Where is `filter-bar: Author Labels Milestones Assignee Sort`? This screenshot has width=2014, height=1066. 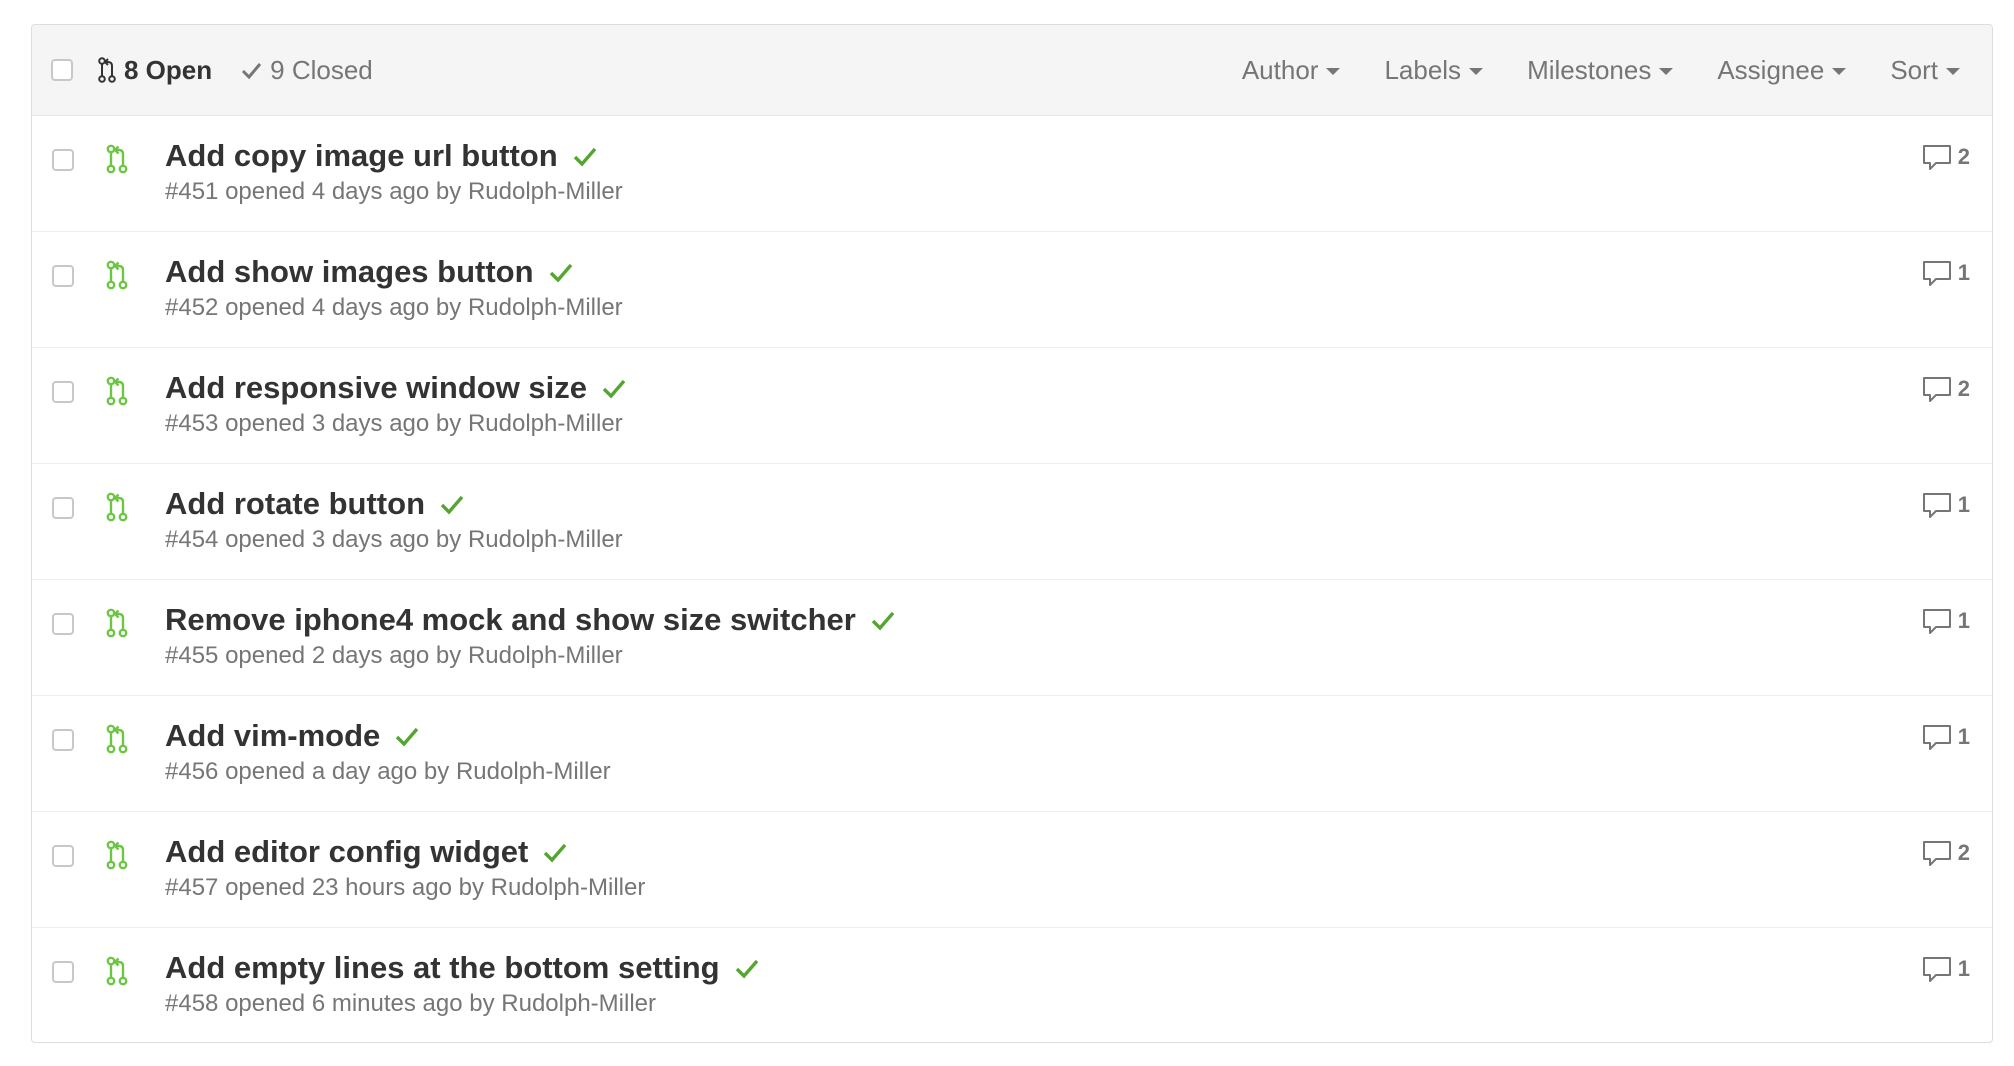 filter-bar: Author Labels Milestones Assignee Sort is located at coordinates (1579, 70).